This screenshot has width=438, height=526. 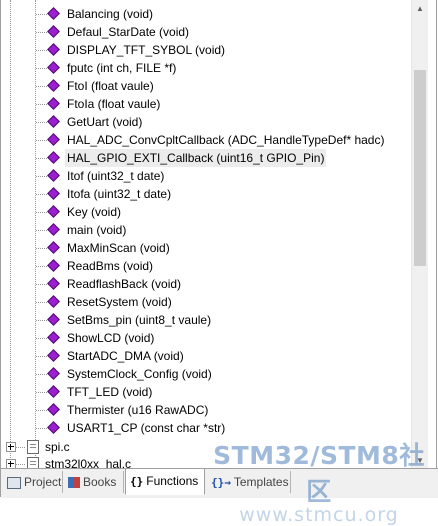 I want to click on function-label: Itofa (uint32_t date), so click(x=119, y=194).